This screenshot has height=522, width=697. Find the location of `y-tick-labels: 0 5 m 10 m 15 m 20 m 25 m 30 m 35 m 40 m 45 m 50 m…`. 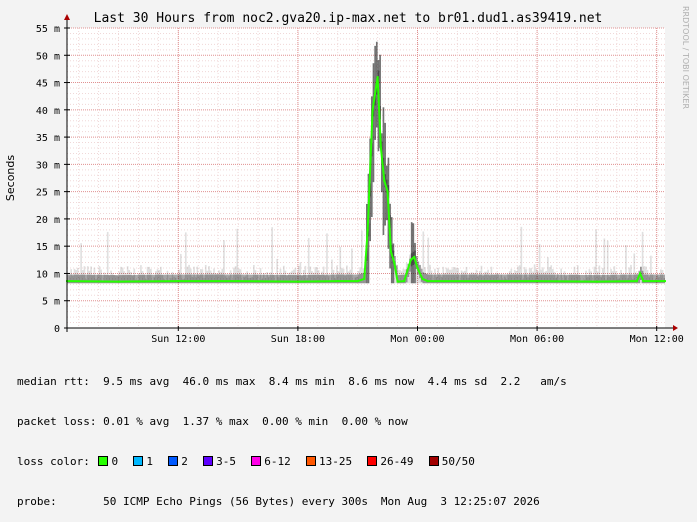

y-tick-labels: 0 5 m 10 m 15 m 20 m 25 m 30 m 35 m 40 m 45 m 50 m… is located at coordinates (48, 179).